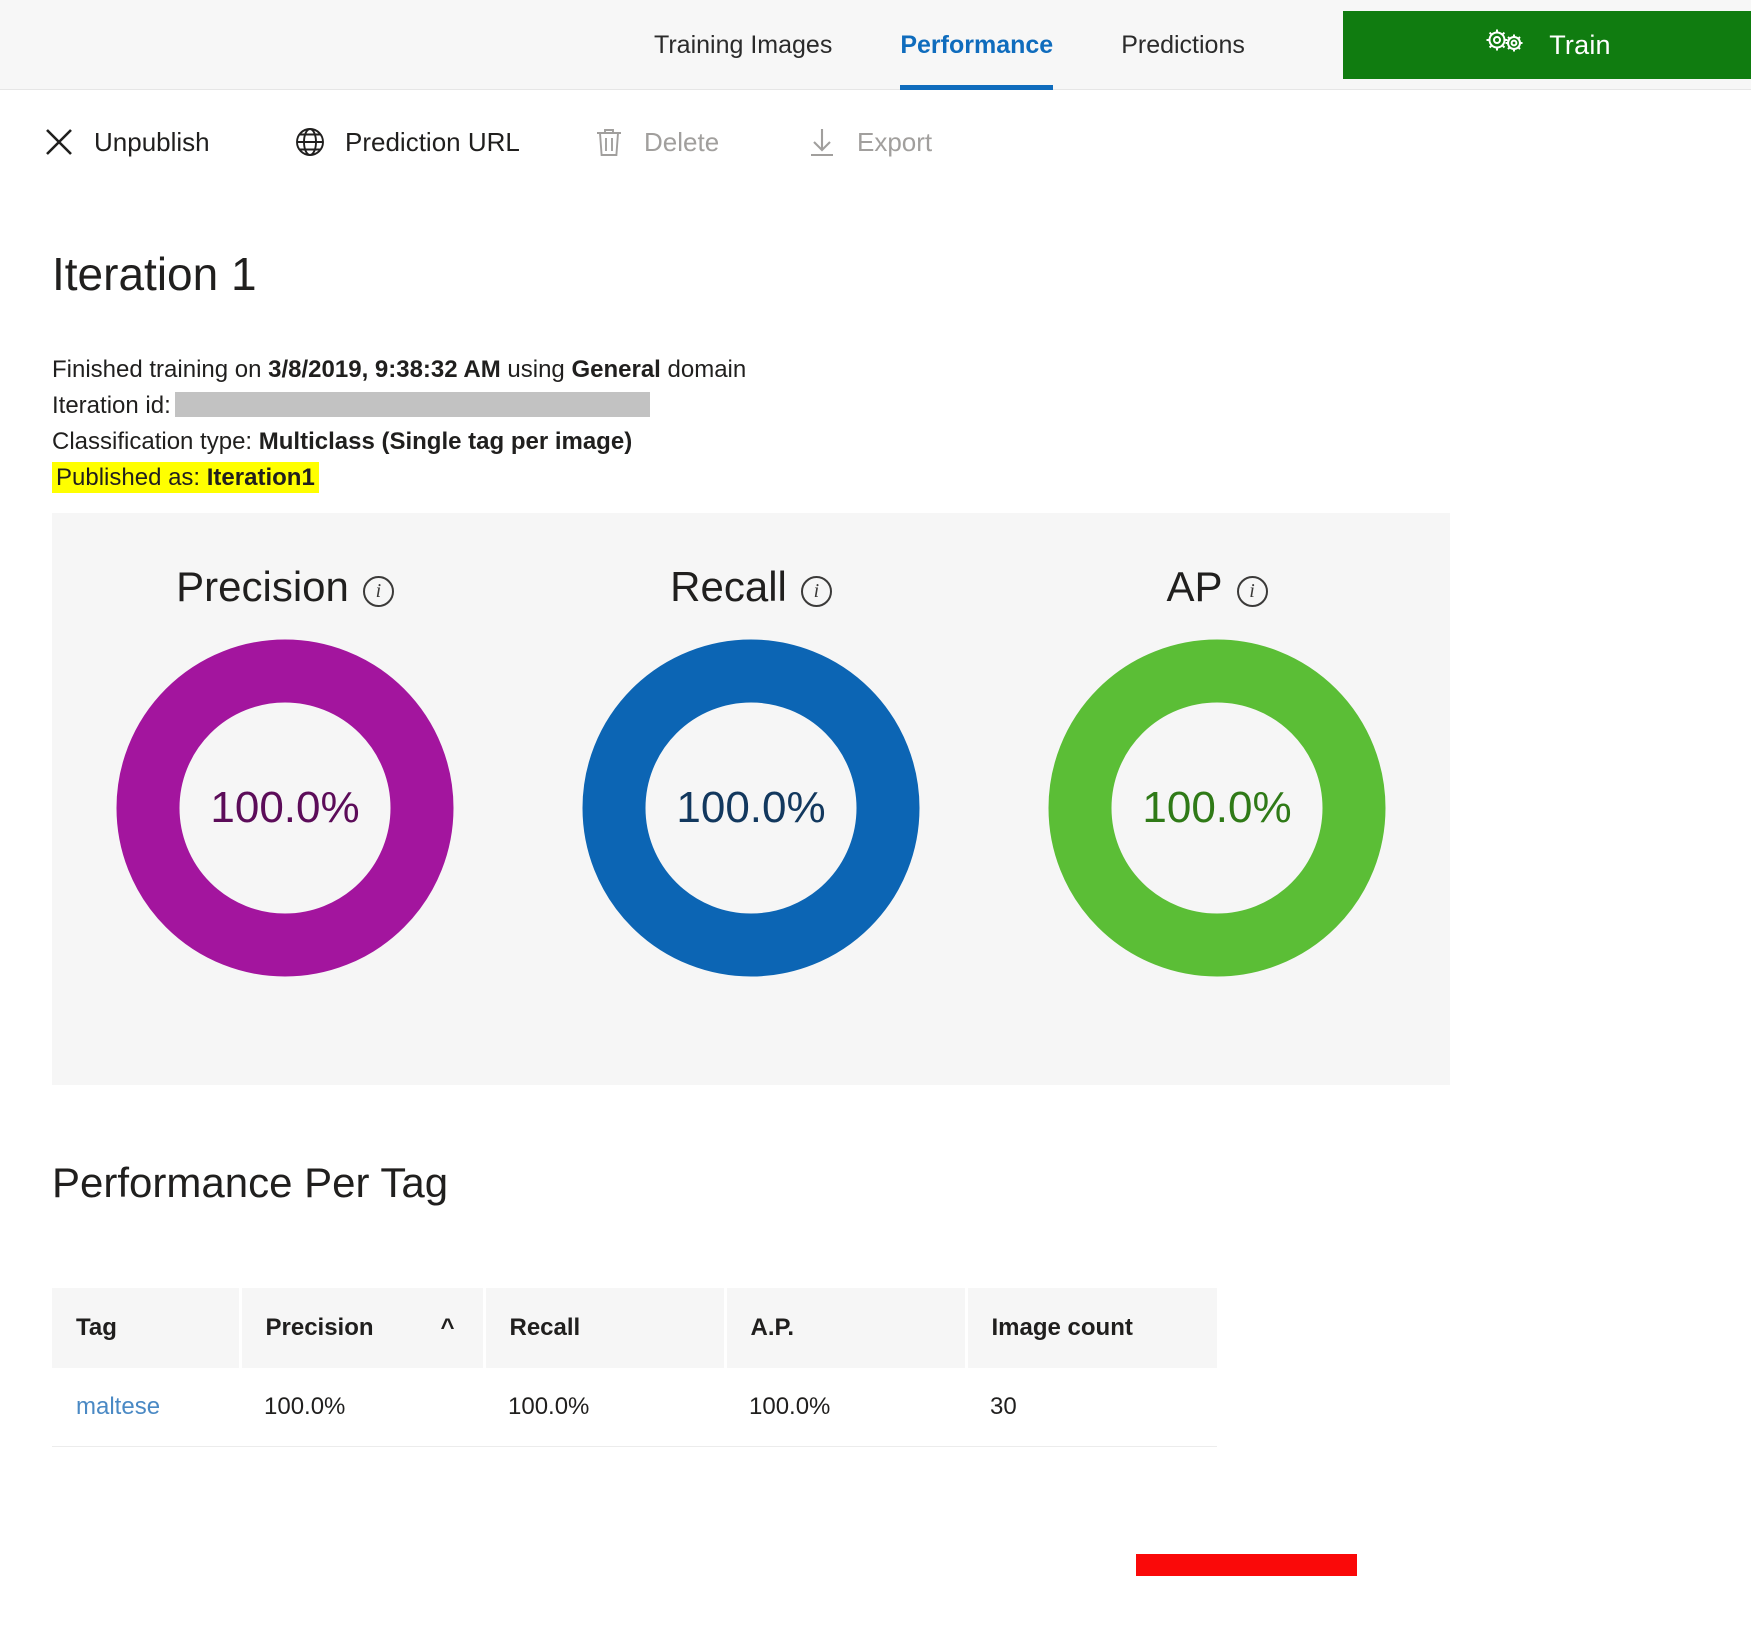 Image resolution: width=1751 pixels, height=1629 pixels. I want to click on metric-precision: Precision i 100.0%, so click(285, 799).